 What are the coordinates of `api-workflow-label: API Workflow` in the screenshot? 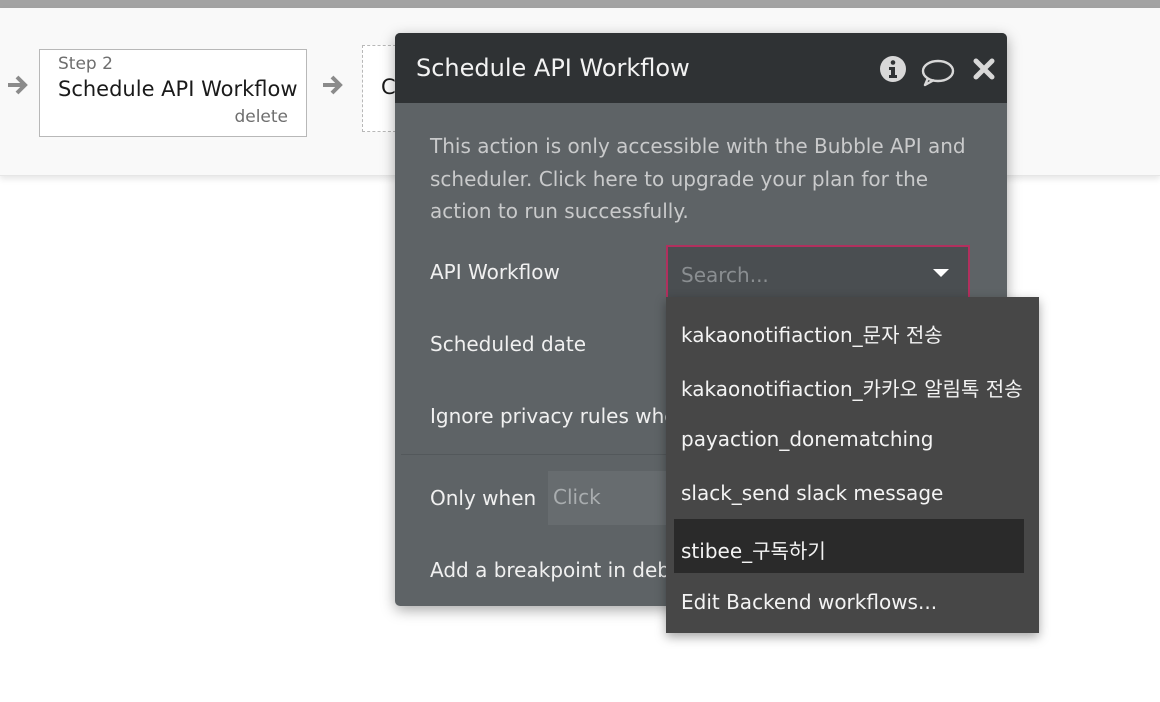 It's located at (495, 272).